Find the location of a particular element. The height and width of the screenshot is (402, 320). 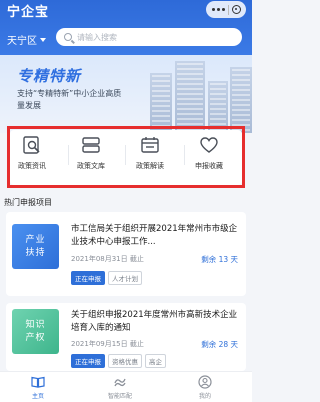

thumbnail-text: 知识 is located at coordinates (35, 324).